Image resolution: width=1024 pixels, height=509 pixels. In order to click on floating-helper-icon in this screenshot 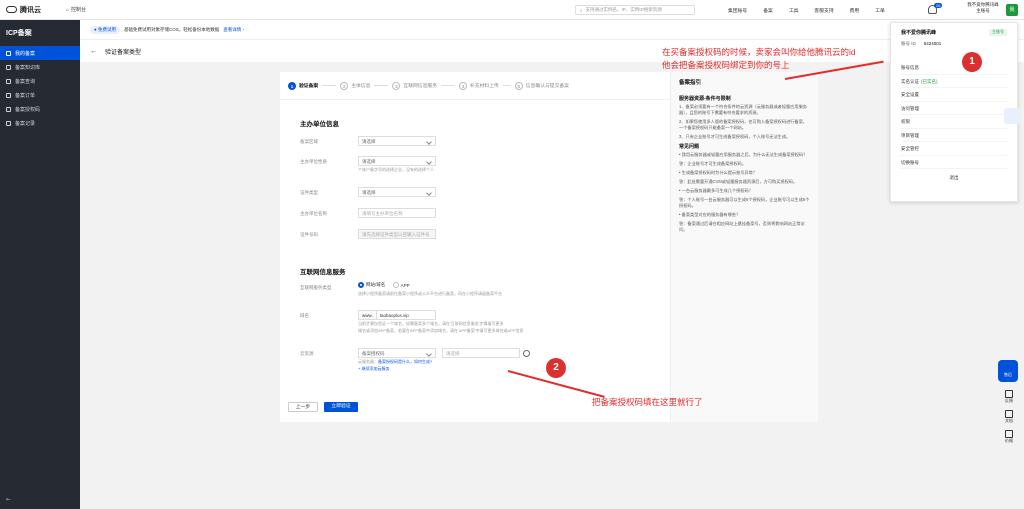, I will do `click(1012, 116)`.